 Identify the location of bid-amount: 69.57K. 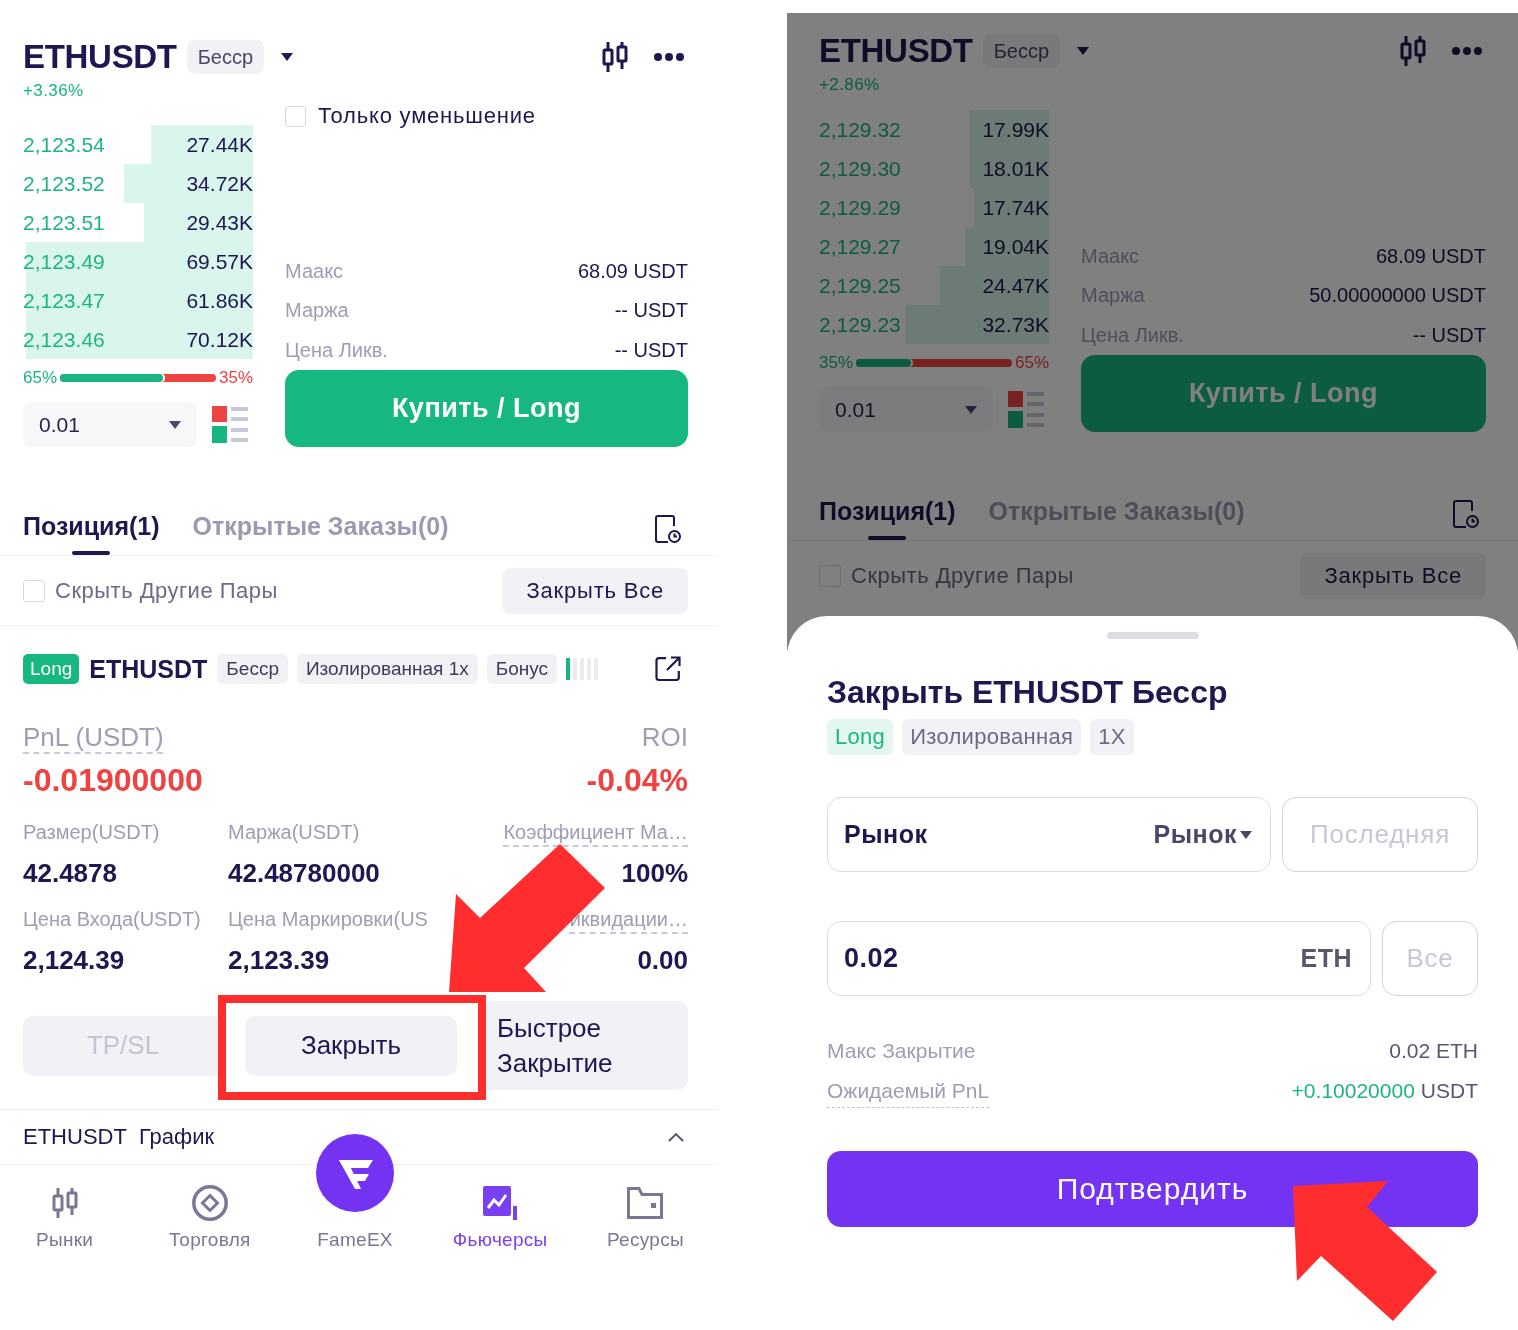
(219, 261).